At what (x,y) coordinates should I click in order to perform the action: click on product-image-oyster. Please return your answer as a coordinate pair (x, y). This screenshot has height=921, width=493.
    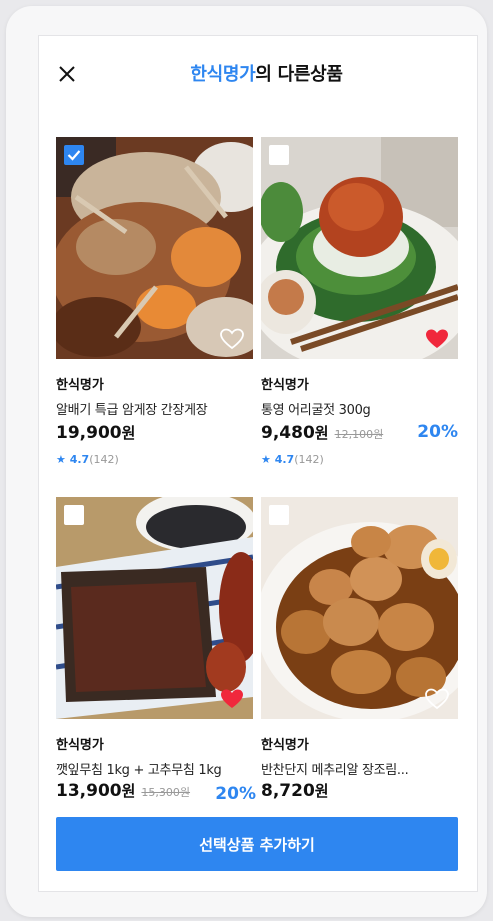
    Looking at the image, I should click on (359, 248).